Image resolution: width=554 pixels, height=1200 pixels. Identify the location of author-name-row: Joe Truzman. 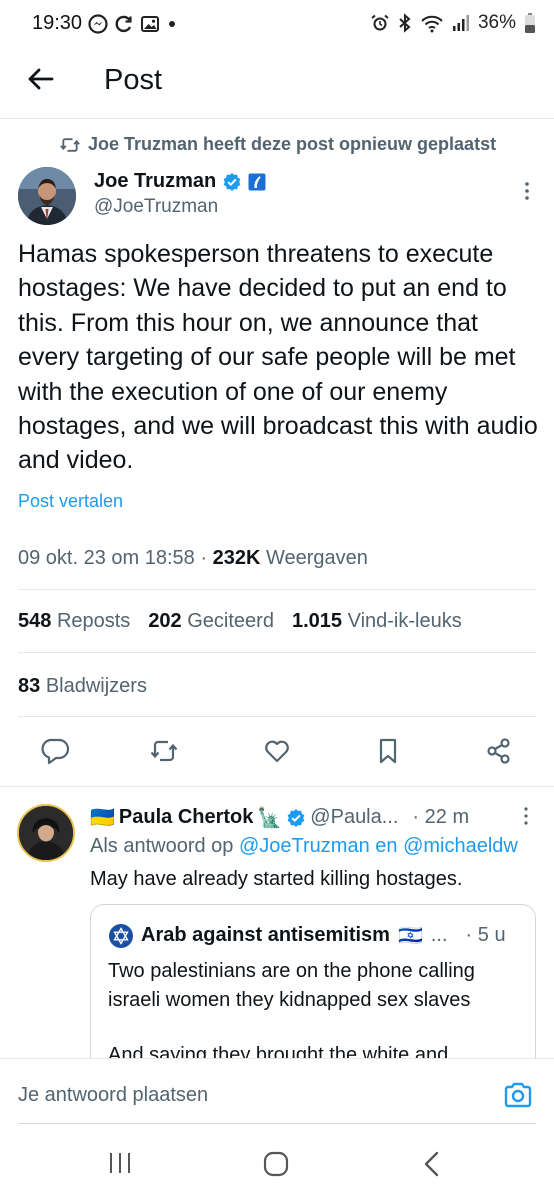
(180, 181).